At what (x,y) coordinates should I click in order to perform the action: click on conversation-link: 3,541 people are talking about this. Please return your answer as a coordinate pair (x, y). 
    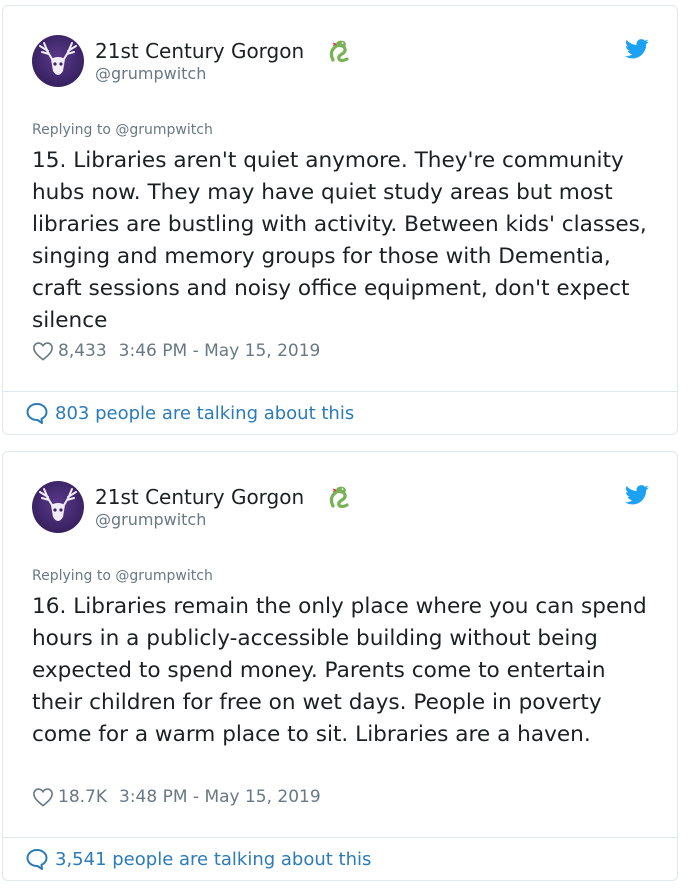
    Looking at the image, I should click on (198, 859).